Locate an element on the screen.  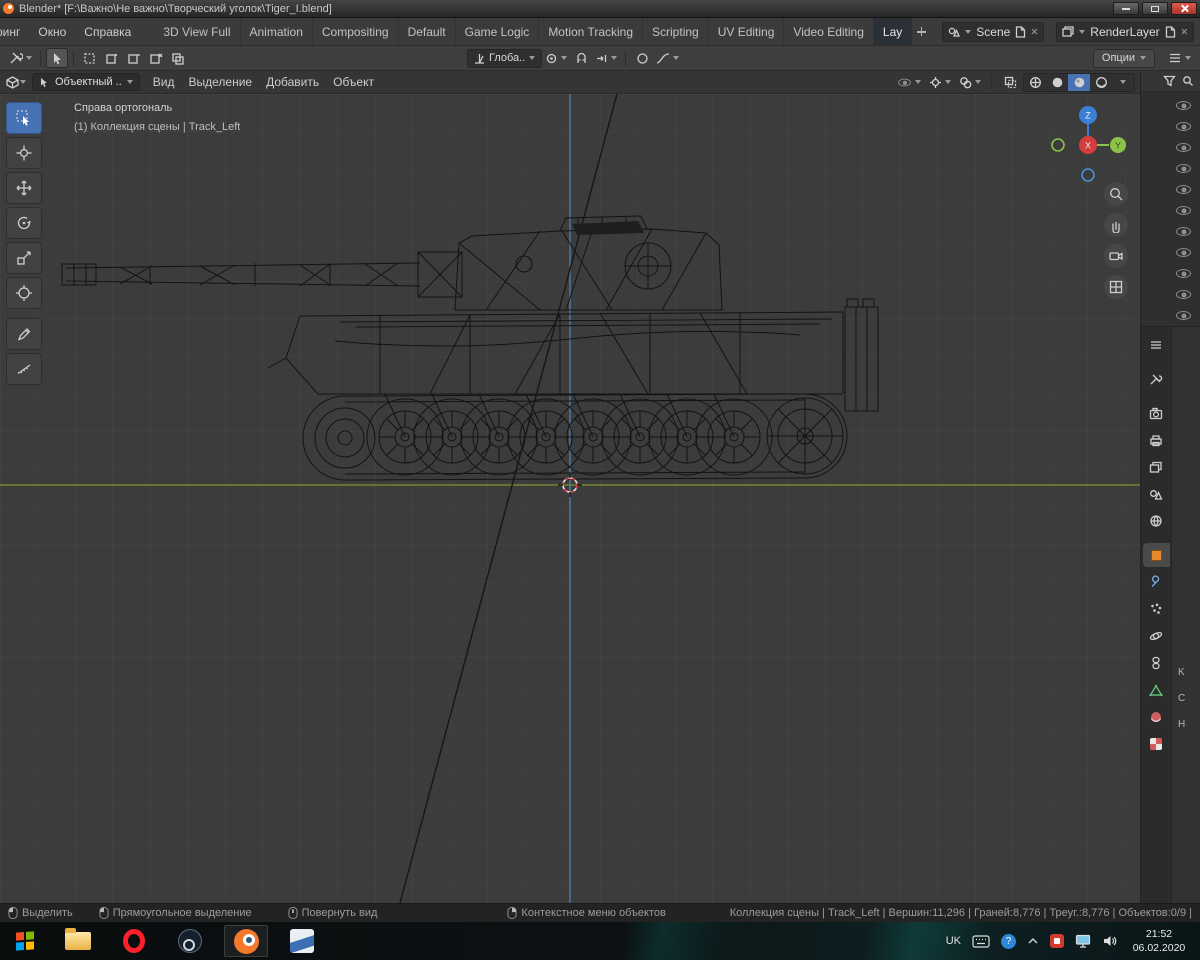
mode-dropdown: Объектный .. is located at coordinates (86, 82).